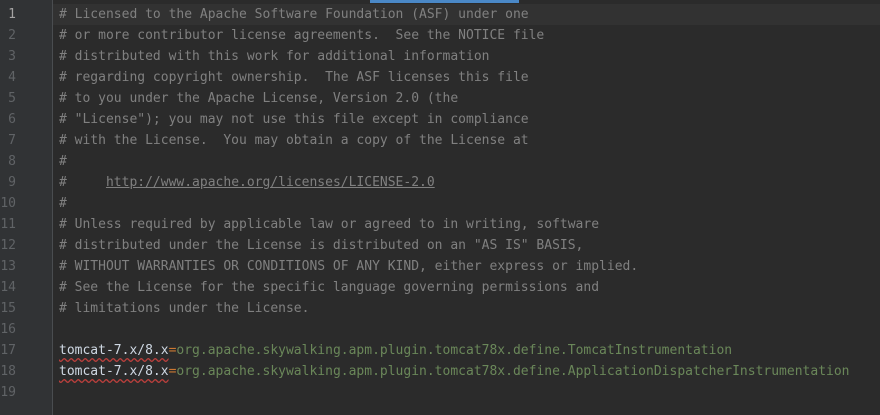 The image size is (880, 415). I want to click on comment-line: # limitations under the License., so click(184, 308).